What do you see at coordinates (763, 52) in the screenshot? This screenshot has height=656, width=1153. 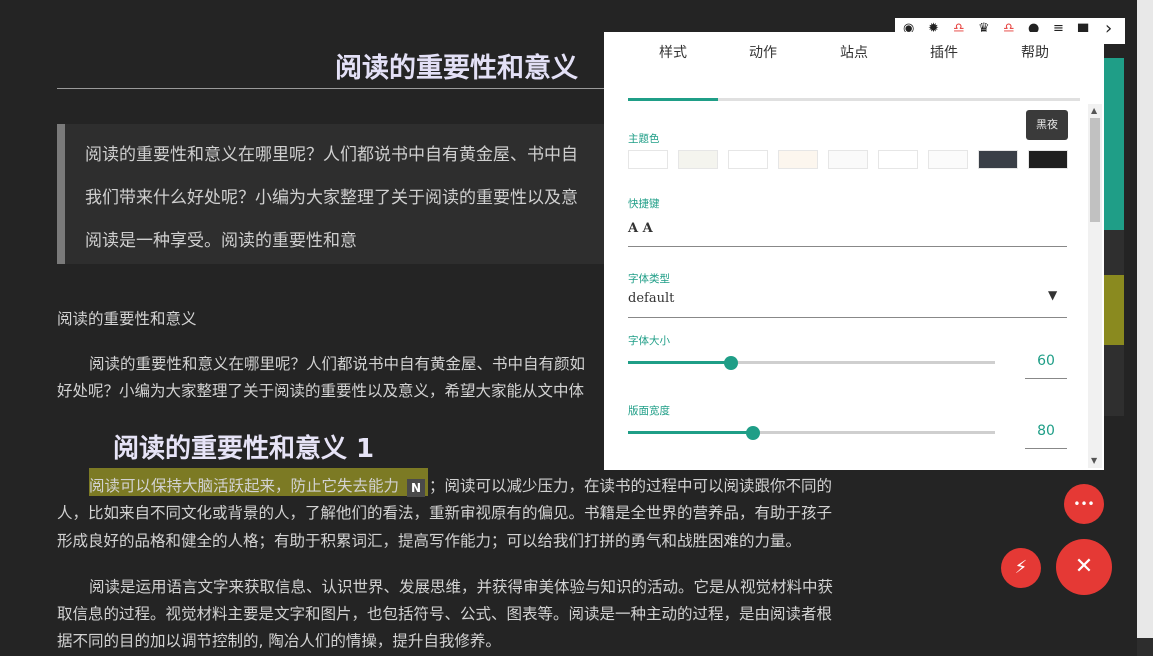 I see `tab-actions: 动作` at bounding box center [763, 52].